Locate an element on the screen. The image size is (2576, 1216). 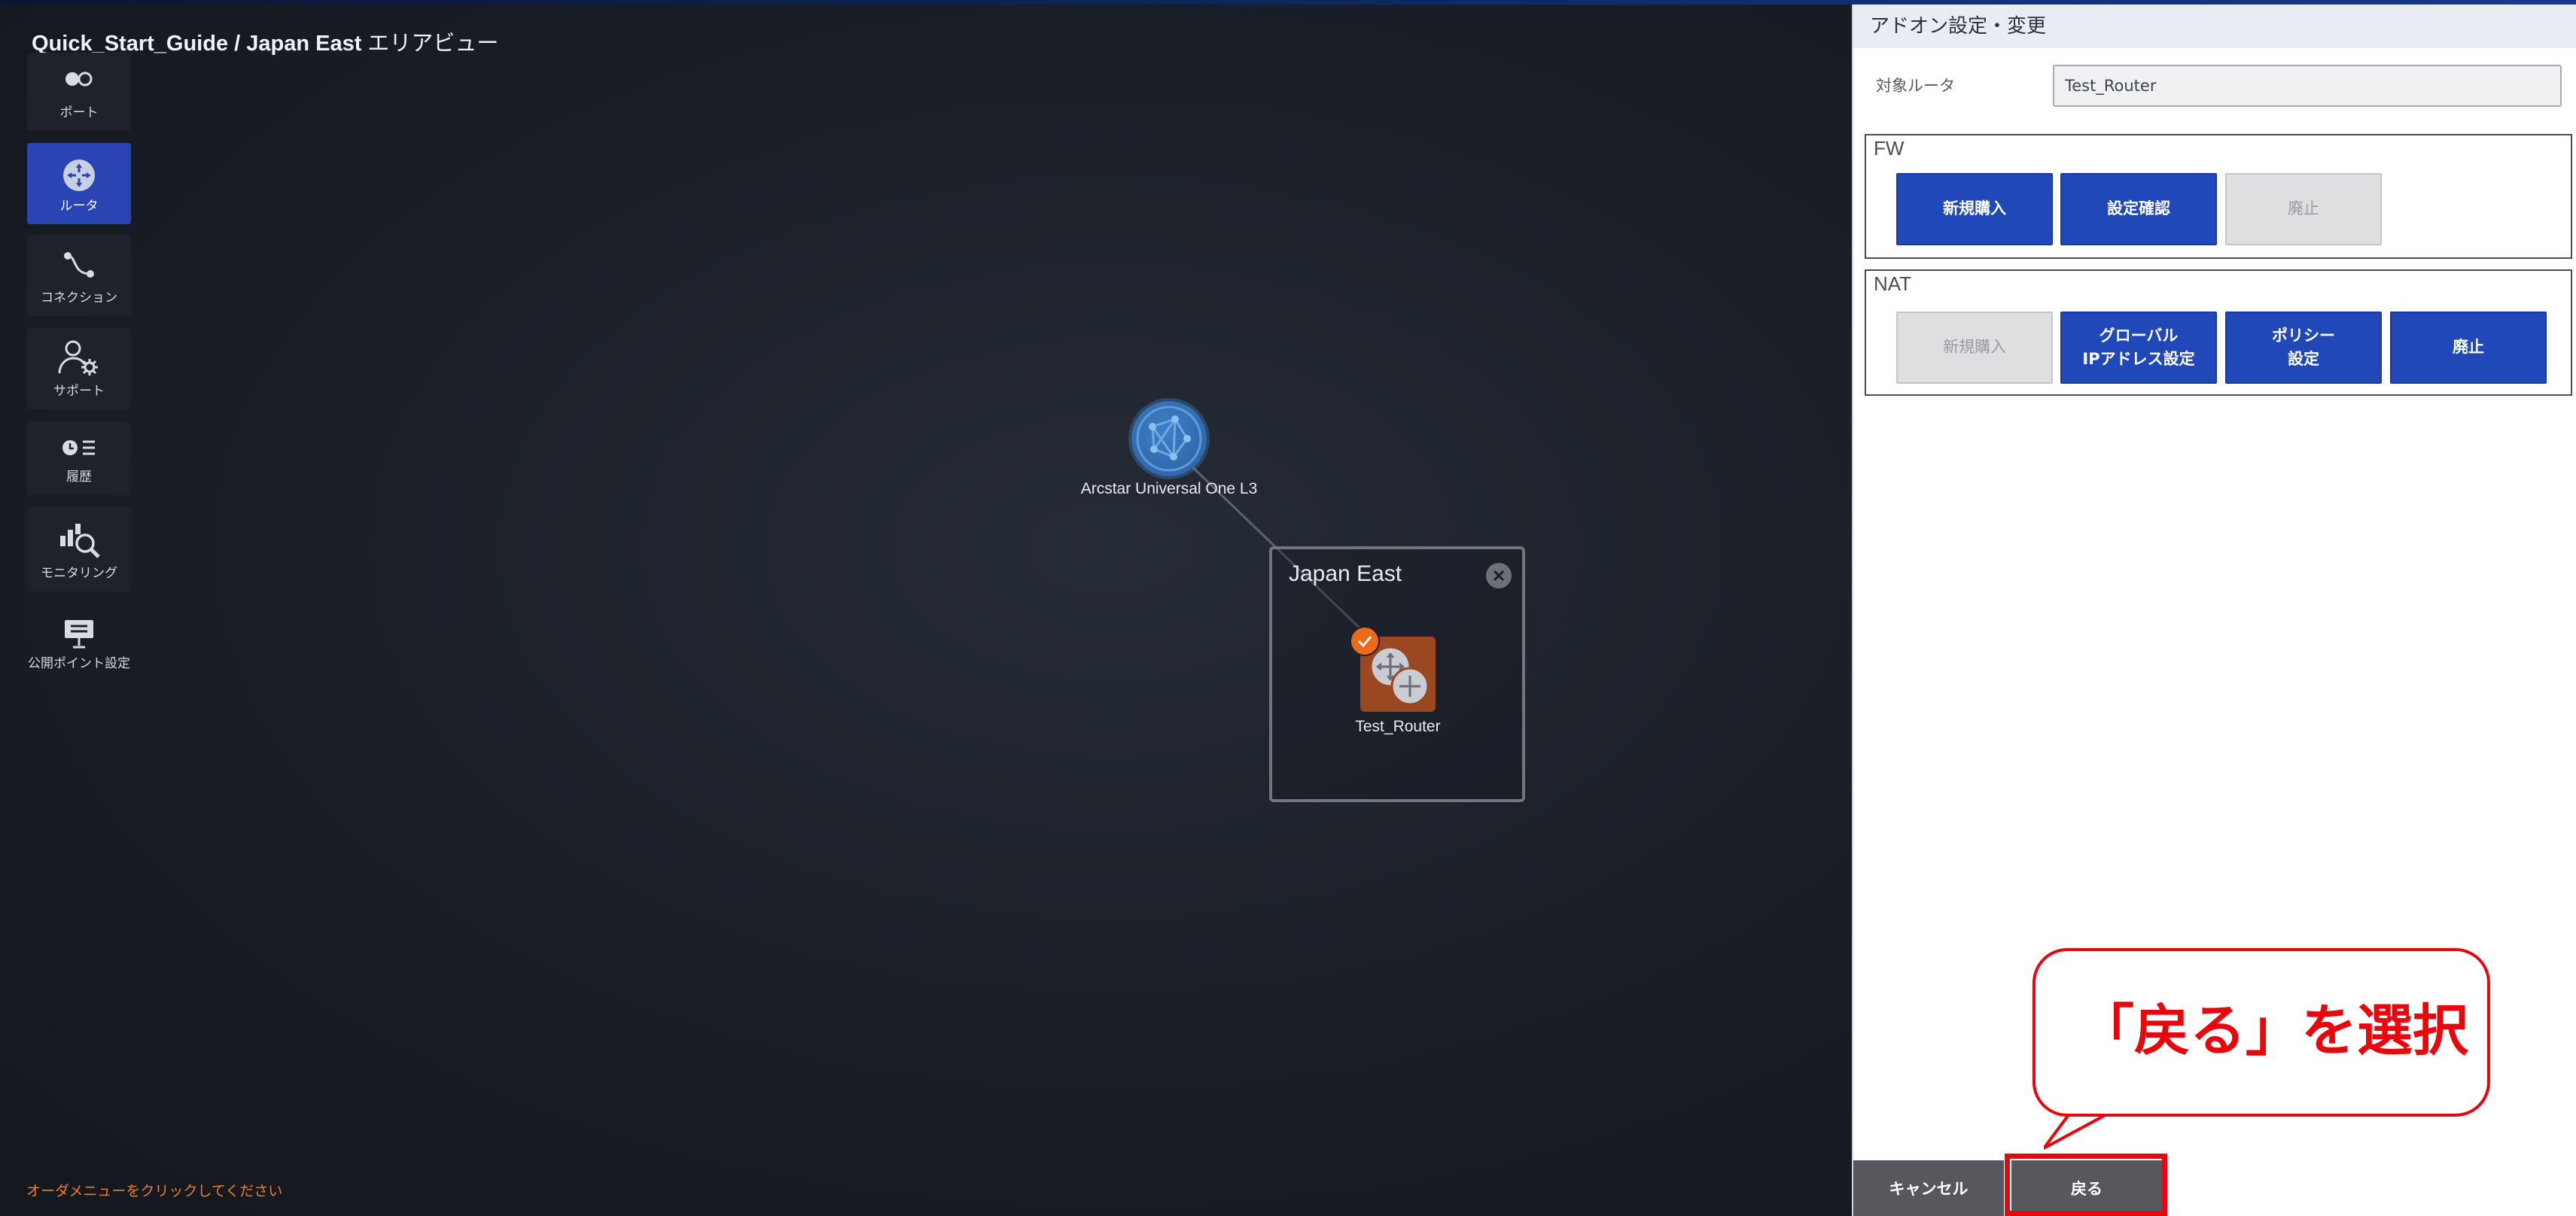
callout-text: 「戻る」を選択 is located at coordinates (2273, 1031).